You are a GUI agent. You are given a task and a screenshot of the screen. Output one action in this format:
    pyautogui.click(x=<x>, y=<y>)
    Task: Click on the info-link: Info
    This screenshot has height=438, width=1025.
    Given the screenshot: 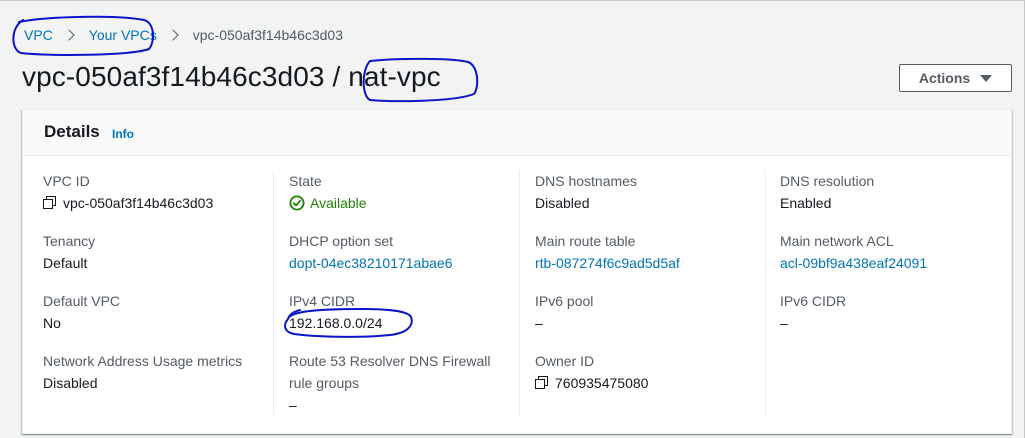 What is the action you would take?
    pyautogui.click(x=123, y=134)
    